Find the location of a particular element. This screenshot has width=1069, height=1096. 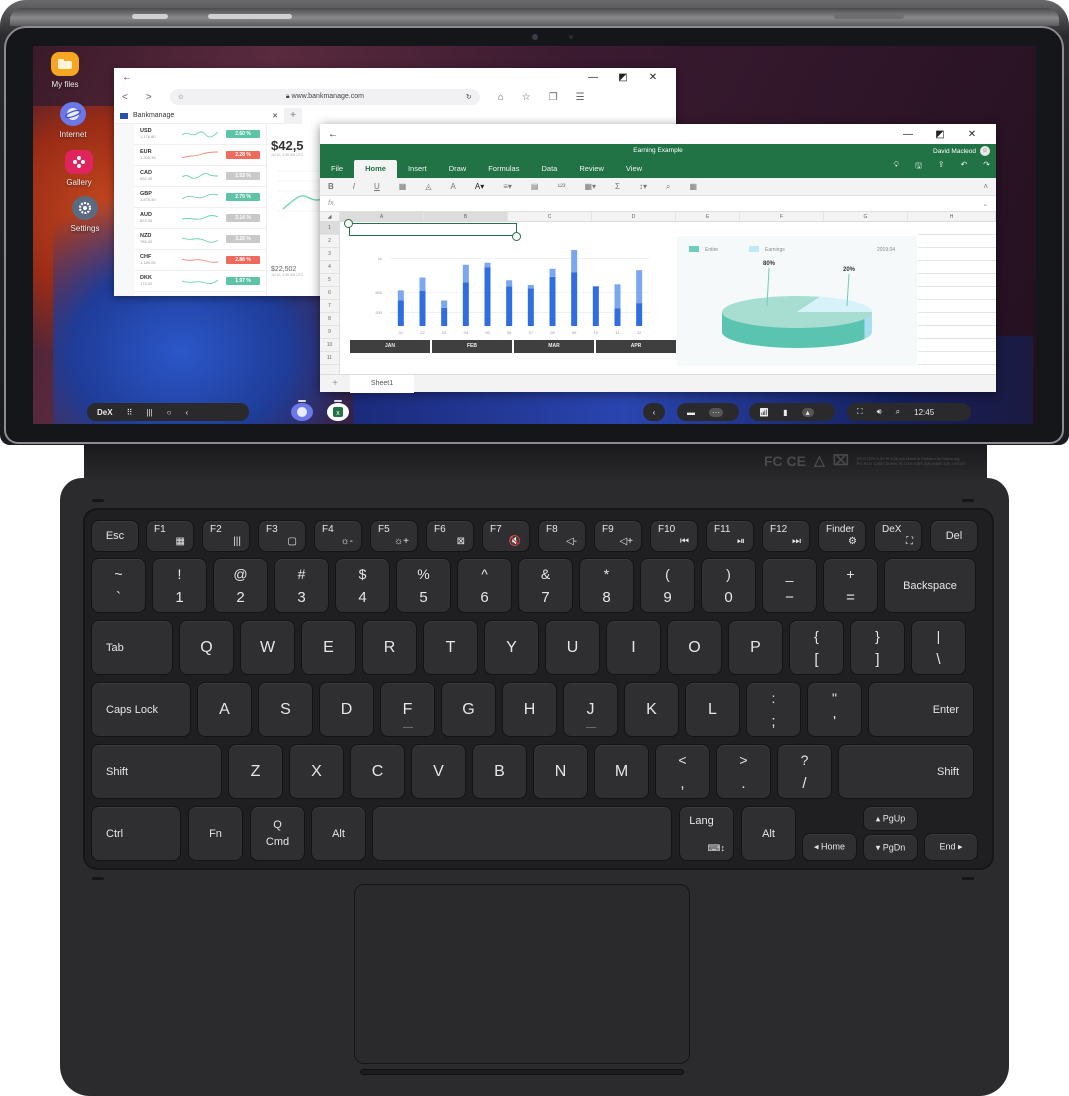

key-6: ^ 6 is located at coordinates (484, 585).